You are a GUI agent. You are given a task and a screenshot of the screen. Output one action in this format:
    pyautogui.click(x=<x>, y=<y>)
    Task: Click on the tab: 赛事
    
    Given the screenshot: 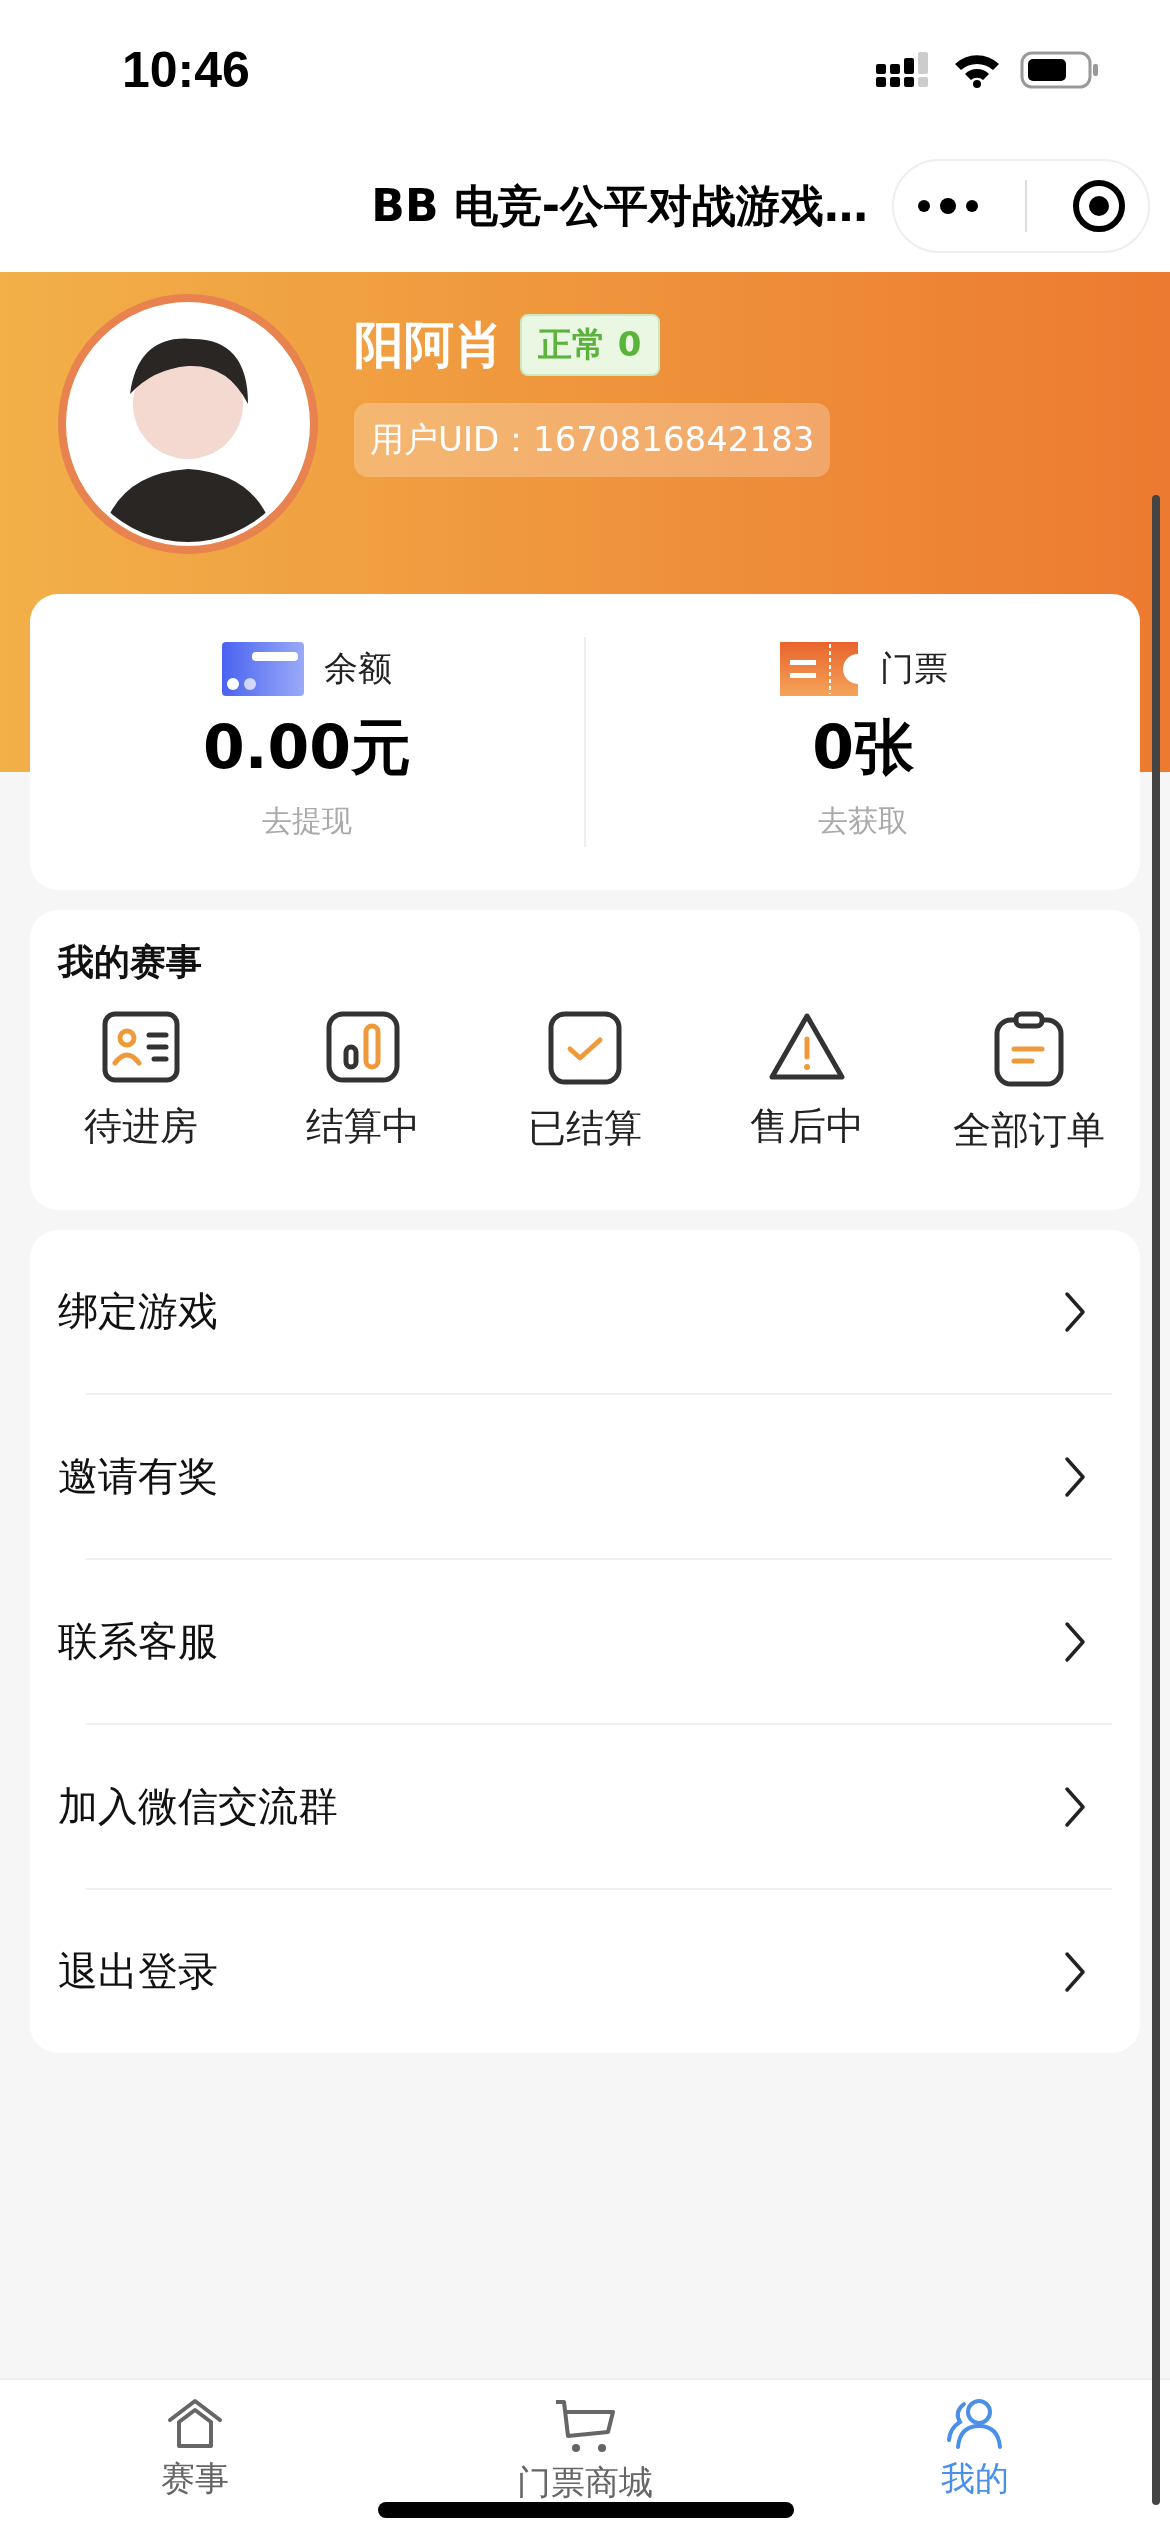 What is the action you would take?
    pyautogui.click(x=195, y=2456)
    